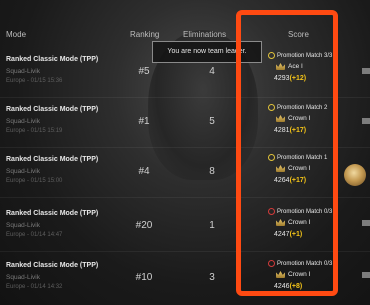 The image size is (370, 305). I want to click on header-eliminations: Eliminations, so click(205, 34).